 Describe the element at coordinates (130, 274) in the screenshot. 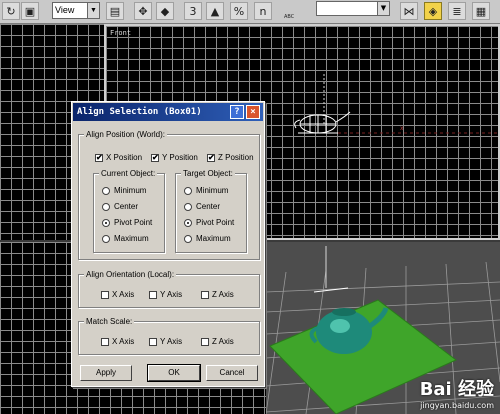

I see `align-orientation-legend: Align Orientation (Local):` at that location.